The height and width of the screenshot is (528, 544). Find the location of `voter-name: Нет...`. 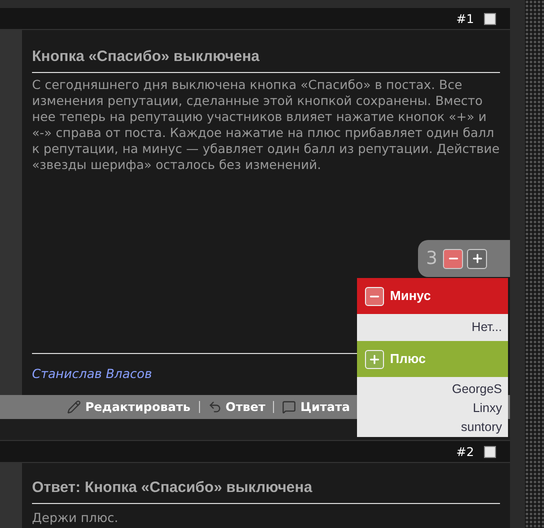

voter-name: Нет... is located at coordinates (487, 327).